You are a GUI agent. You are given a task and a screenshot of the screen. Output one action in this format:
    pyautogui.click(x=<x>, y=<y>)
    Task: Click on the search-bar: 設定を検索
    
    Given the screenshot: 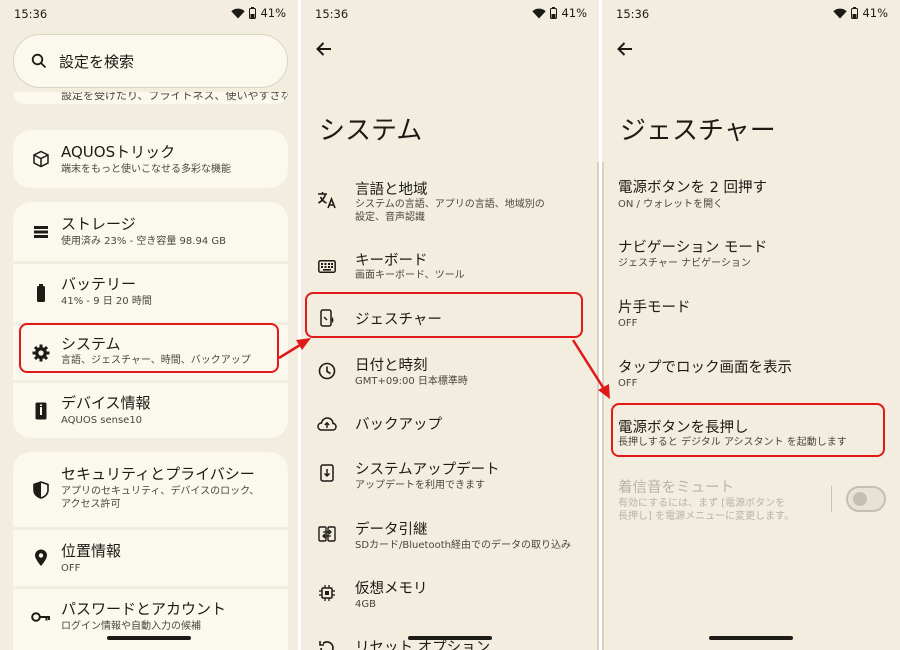 What is the action you would take?
    pyautogui.click(x=150, y=61)
    